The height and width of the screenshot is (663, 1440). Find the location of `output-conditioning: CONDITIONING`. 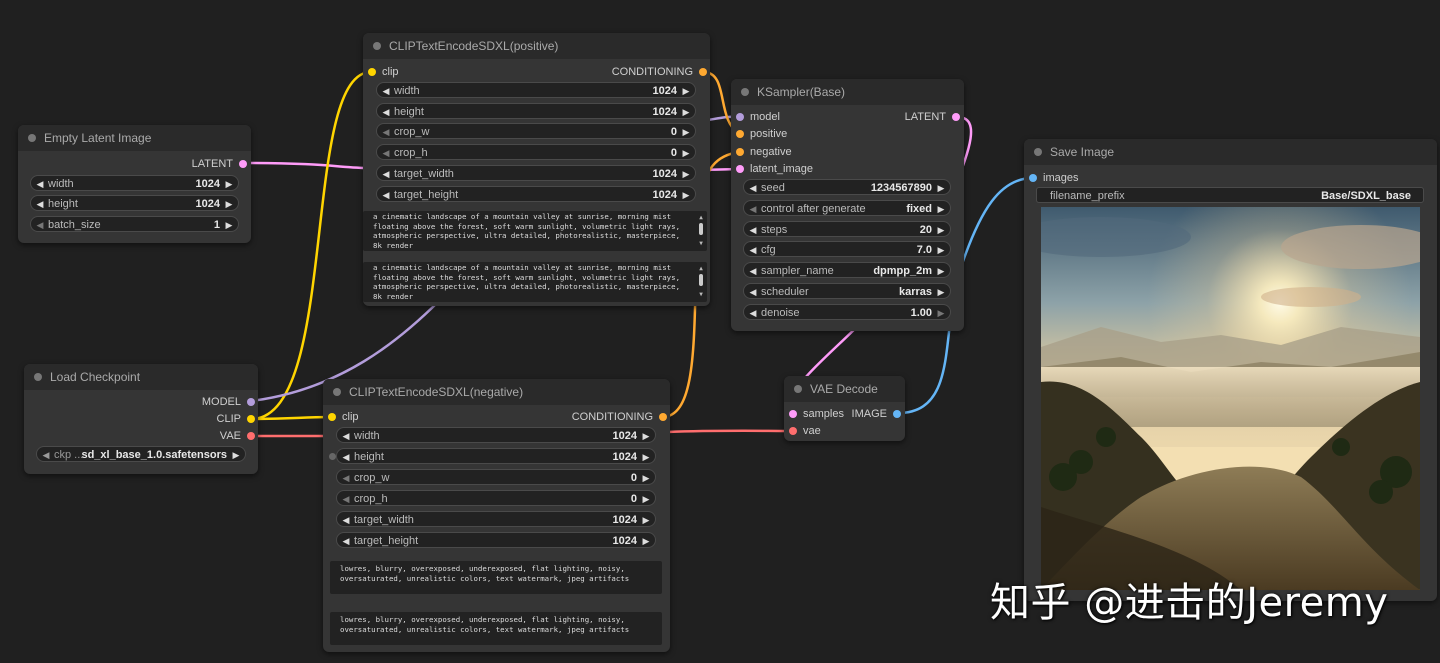

output-conditioning: CONDITIONING is located at coordinates (659, 72).